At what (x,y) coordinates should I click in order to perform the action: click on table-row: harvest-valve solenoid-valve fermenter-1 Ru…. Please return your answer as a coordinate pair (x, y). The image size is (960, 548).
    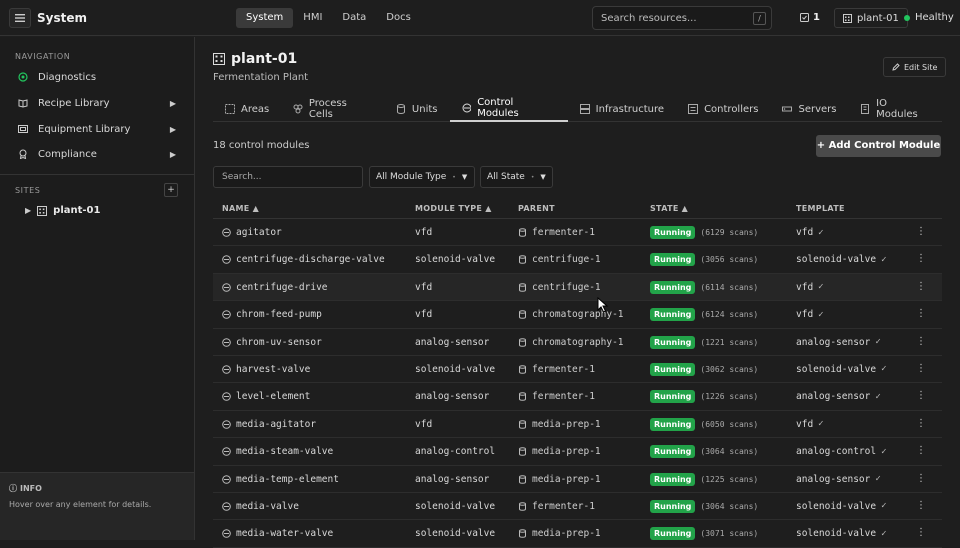
    Looking at the image, I should click on (577, 370).